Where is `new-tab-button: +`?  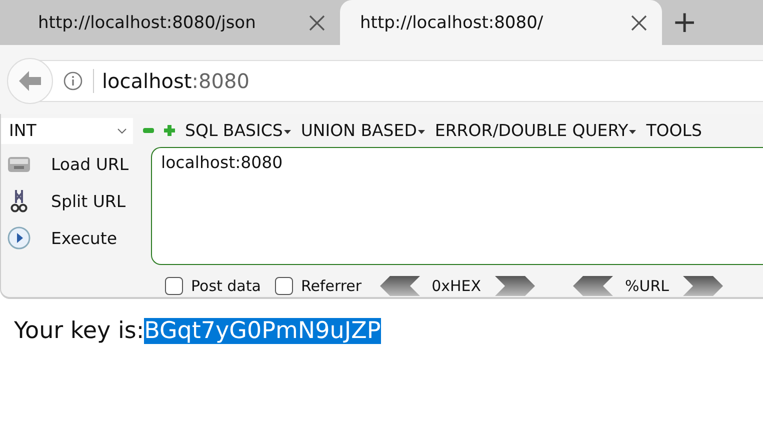
new-tab-button: + is located at coordinates (685, 23).